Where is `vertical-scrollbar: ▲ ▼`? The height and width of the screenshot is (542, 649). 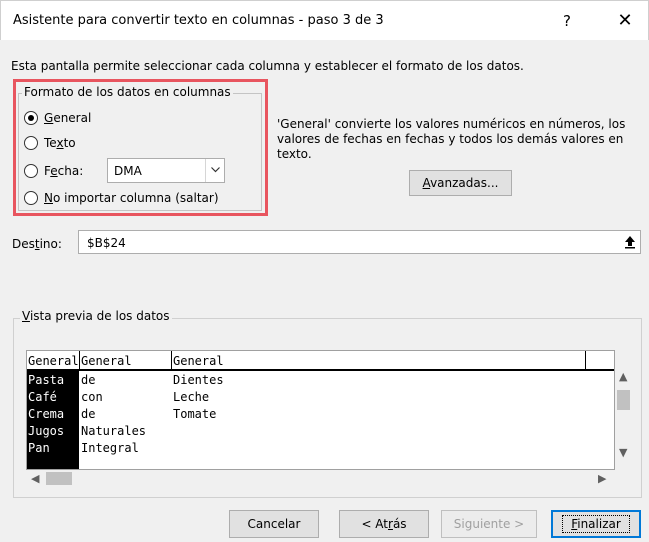 vertical-scrollbar: ▲ ▼ is located at coordinates (623, 410).